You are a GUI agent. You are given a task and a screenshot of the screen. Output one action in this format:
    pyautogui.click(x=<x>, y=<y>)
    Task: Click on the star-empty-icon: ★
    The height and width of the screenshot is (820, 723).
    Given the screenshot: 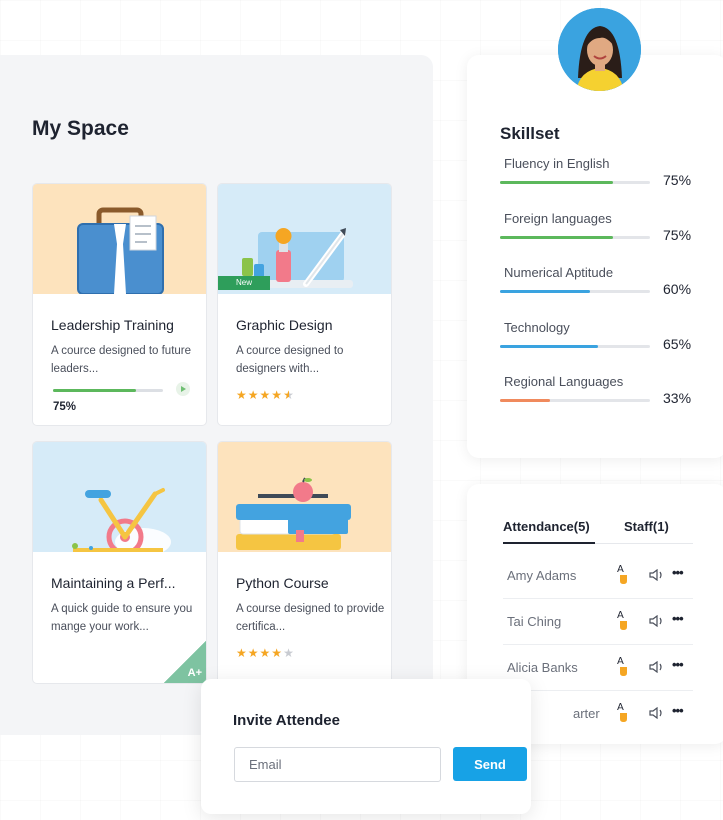 What is the action you would take?
    pyautogui.click(x=289, y=653)
    